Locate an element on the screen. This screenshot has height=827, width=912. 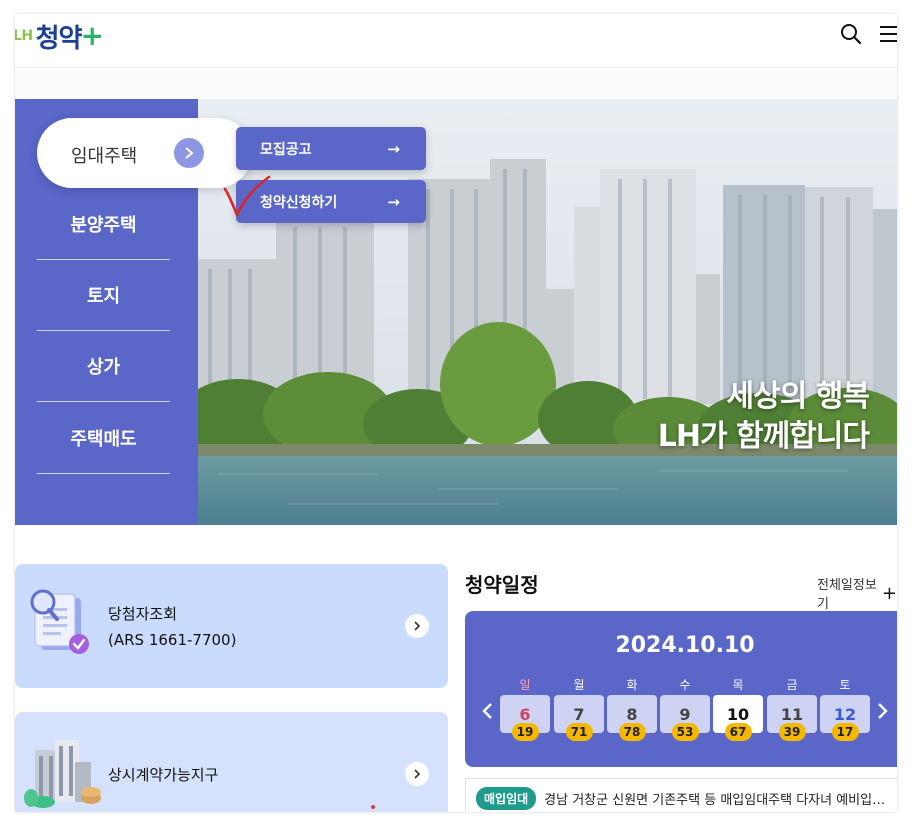
notice-category-badge: 매입임대 is located at coordinates (506, 798).